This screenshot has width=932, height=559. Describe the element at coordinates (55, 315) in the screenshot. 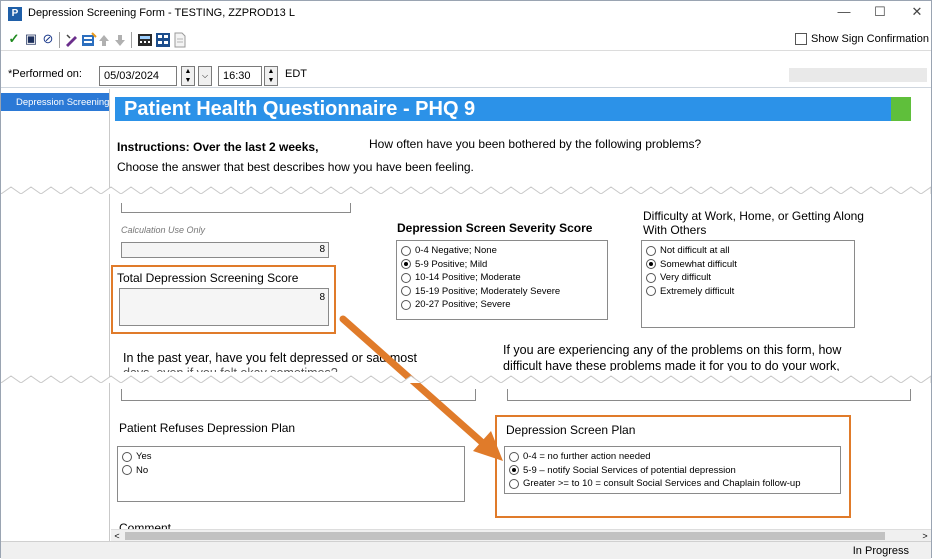

I see `section-sidebar: Depression Screening` at that location.